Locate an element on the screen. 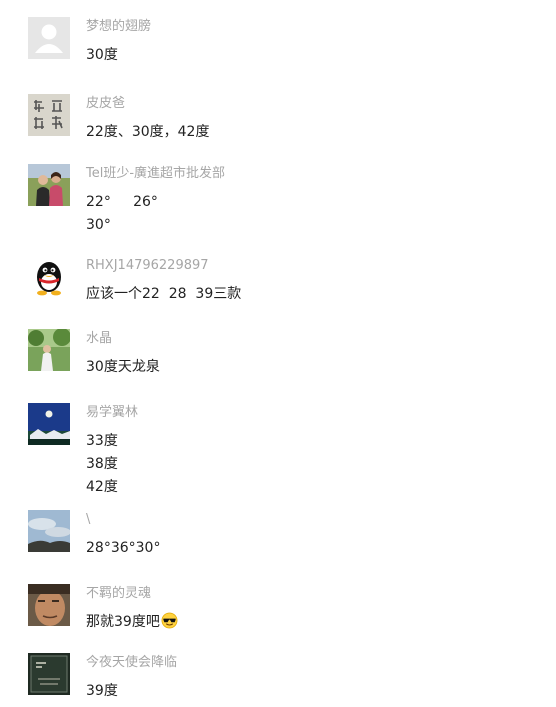 The width and height of the screenshot is (556, 707). qq-penguin-avatar-icon is located at coordinates (49, 277).